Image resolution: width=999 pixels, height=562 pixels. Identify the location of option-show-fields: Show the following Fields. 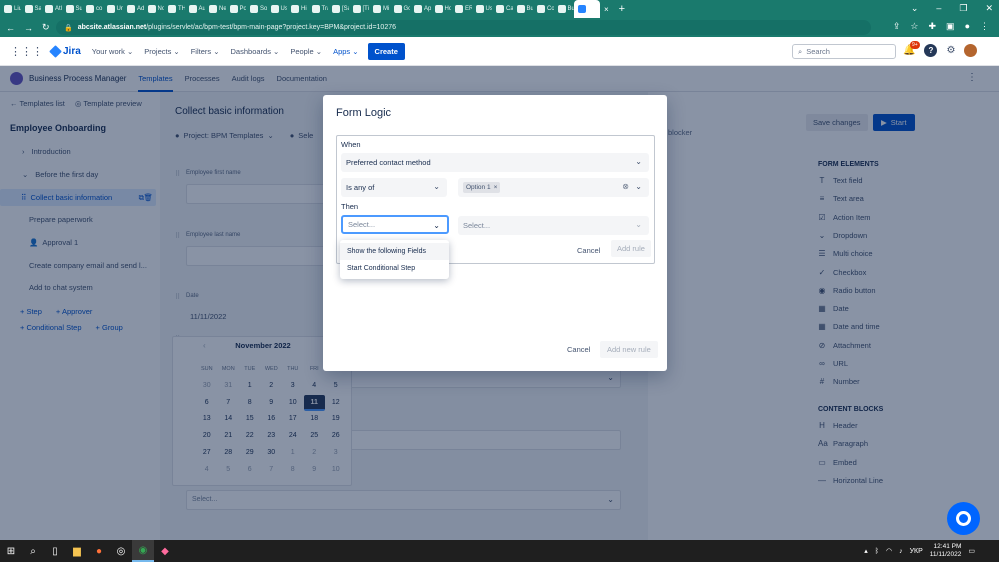
(394, 251).